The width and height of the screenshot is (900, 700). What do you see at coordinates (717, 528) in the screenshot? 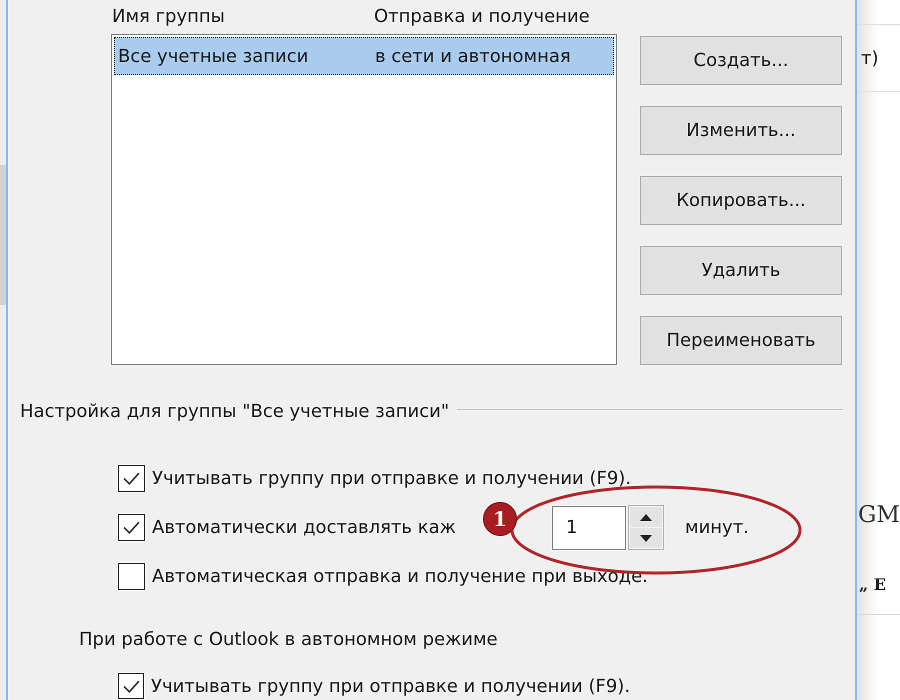
I see `unit-label: минут.` at bounding box center [717, 528].